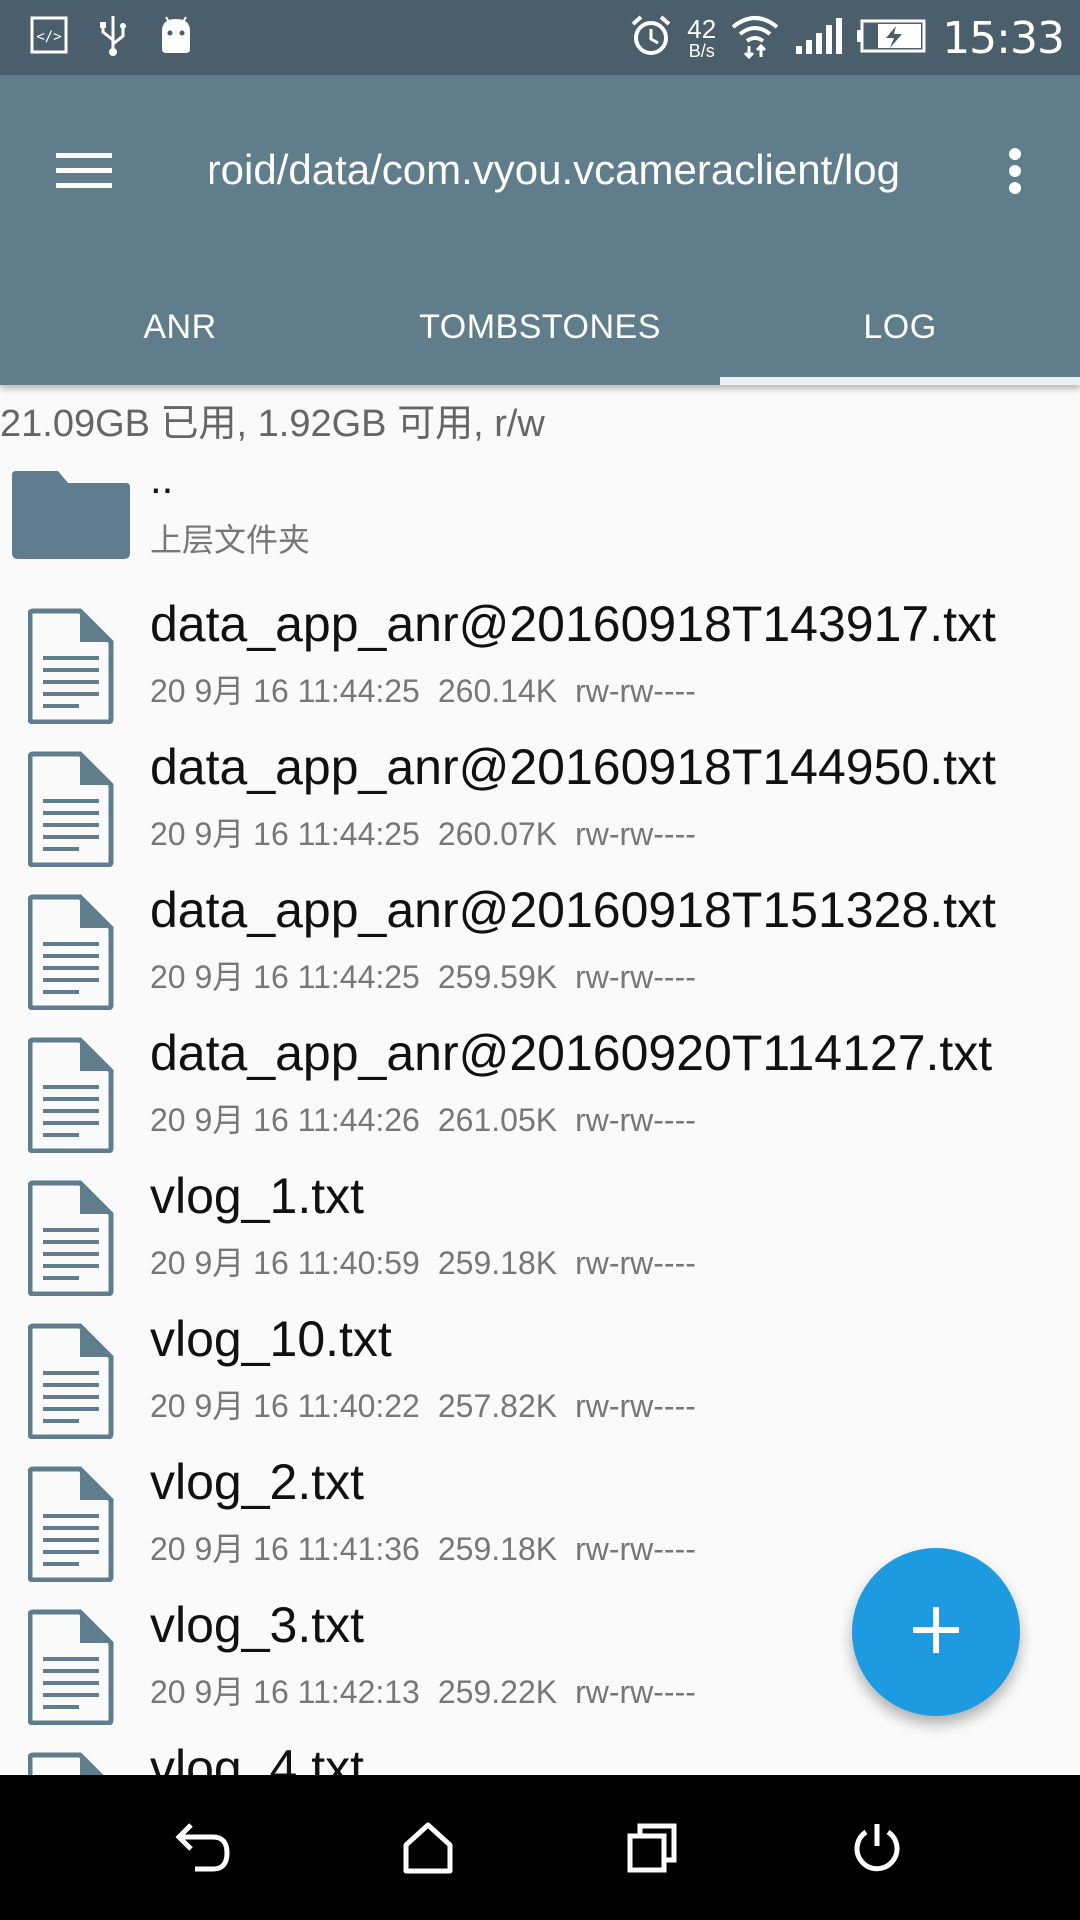 The width and height of the screenshot is (1080, 1920). What do you see at coordinates (432, 1547) in the screenshot?
I see `file-meta: 20 9月 16 11:41:36 259.18K rw-rw----` at bounding box center [432, 1547].